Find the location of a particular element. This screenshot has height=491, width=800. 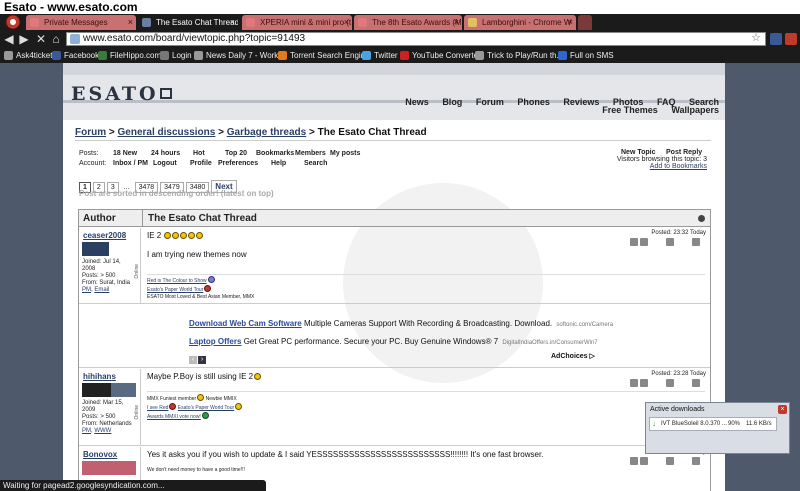

nav-forum: Forum is located at coordinates (490, 102).